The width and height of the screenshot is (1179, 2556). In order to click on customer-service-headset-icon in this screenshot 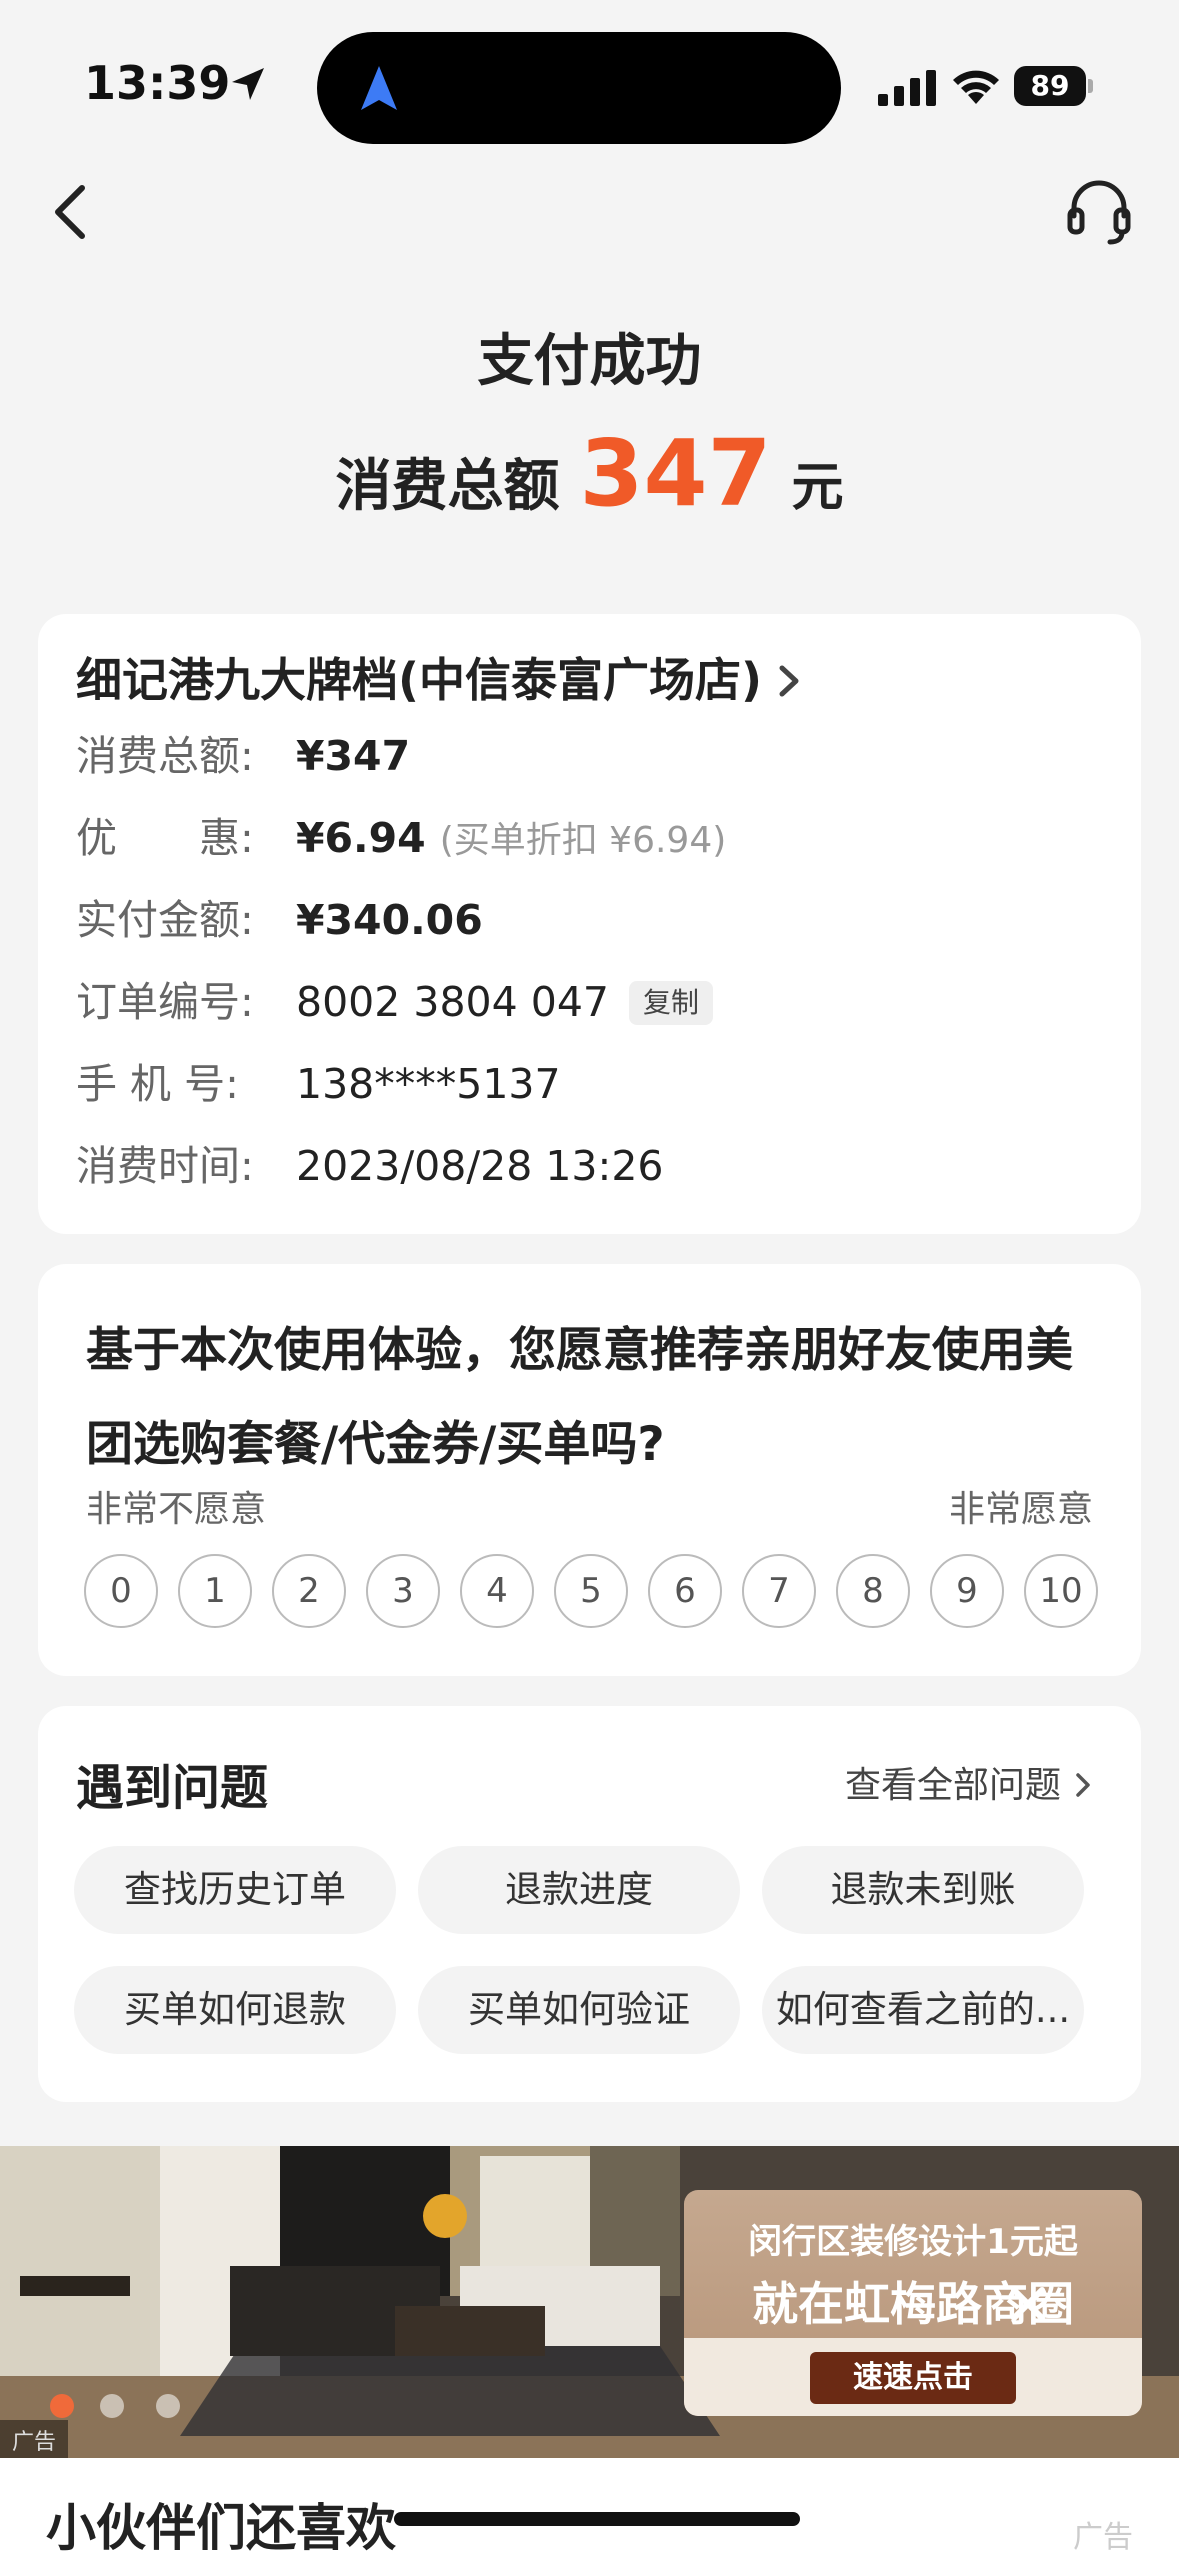, I will do `click(1099, 211)`.